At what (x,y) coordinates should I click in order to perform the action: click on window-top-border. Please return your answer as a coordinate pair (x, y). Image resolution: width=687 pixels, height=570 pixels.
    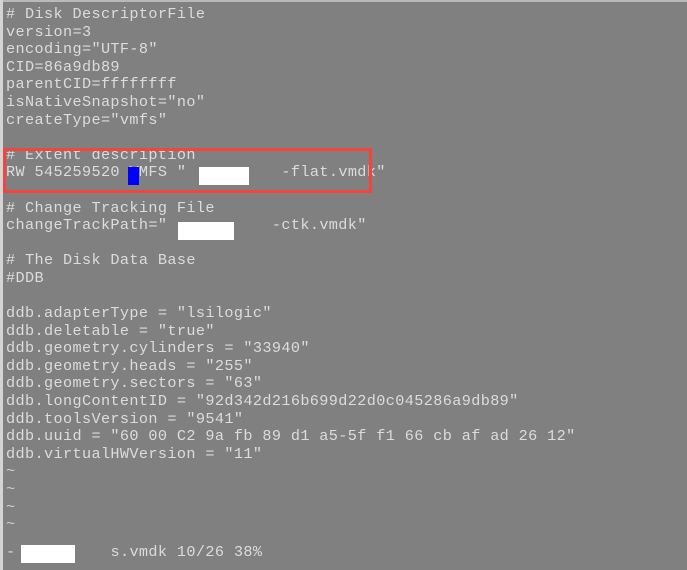
    Looking at the image, I should click on (343, 1).